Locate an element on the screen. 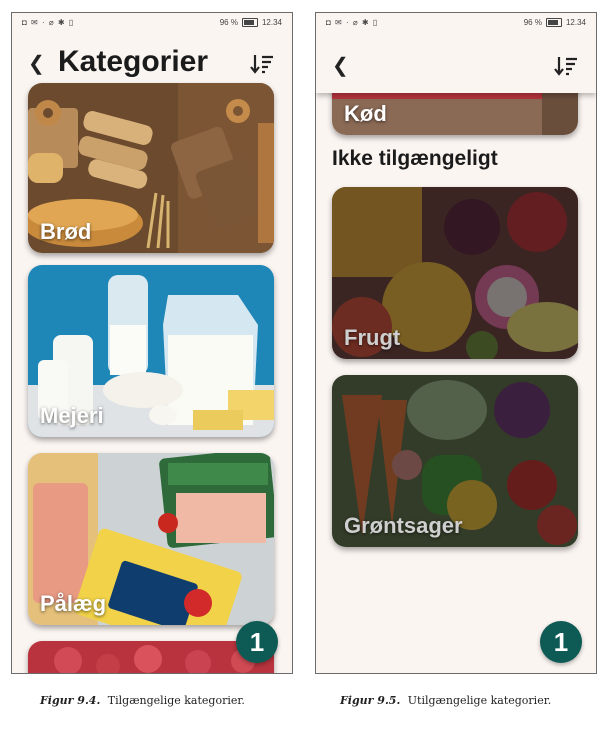 Image resolution: width=616 pixels, height=729 pixels. top-bar: ❮ Kategorier is located at coordinates (152, 60).